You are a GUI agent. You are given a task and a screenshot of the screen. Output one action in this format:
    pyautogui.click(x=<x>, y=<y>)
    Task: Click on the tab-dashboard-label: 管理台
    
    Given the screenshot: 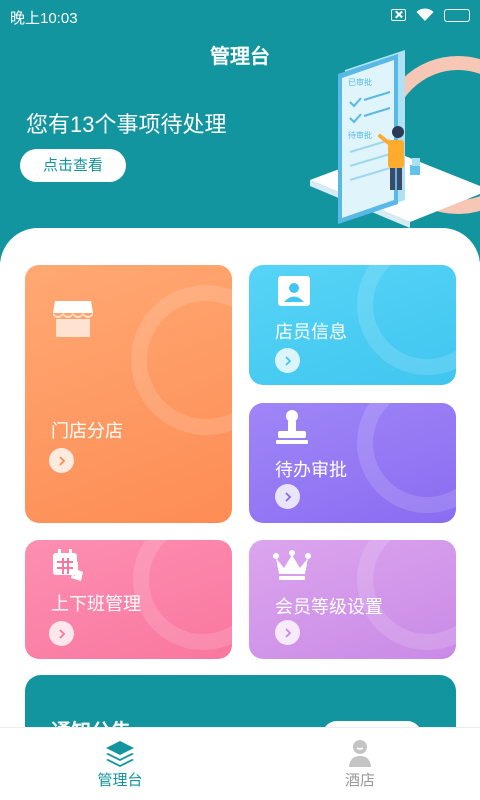 What is the action you would take?
    pyautogui.click(x=120, y=780)
    